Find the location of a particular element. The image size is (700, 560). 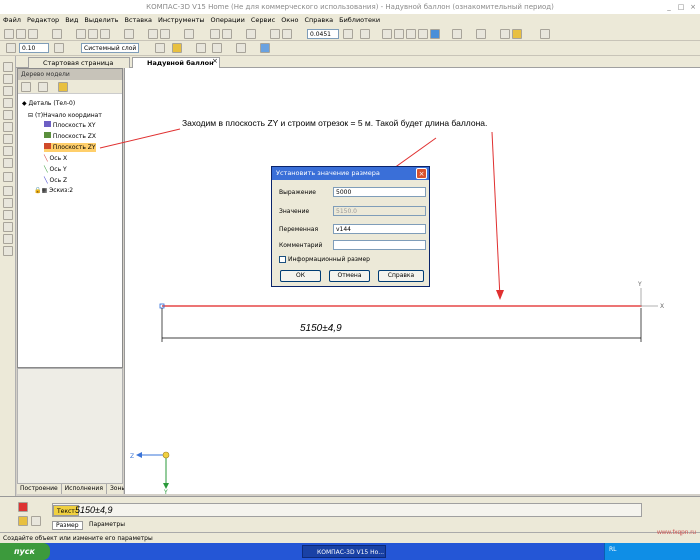

property-panel: Текст 5150±4,9 Размер Параметры is located at coordinates (350, 514).